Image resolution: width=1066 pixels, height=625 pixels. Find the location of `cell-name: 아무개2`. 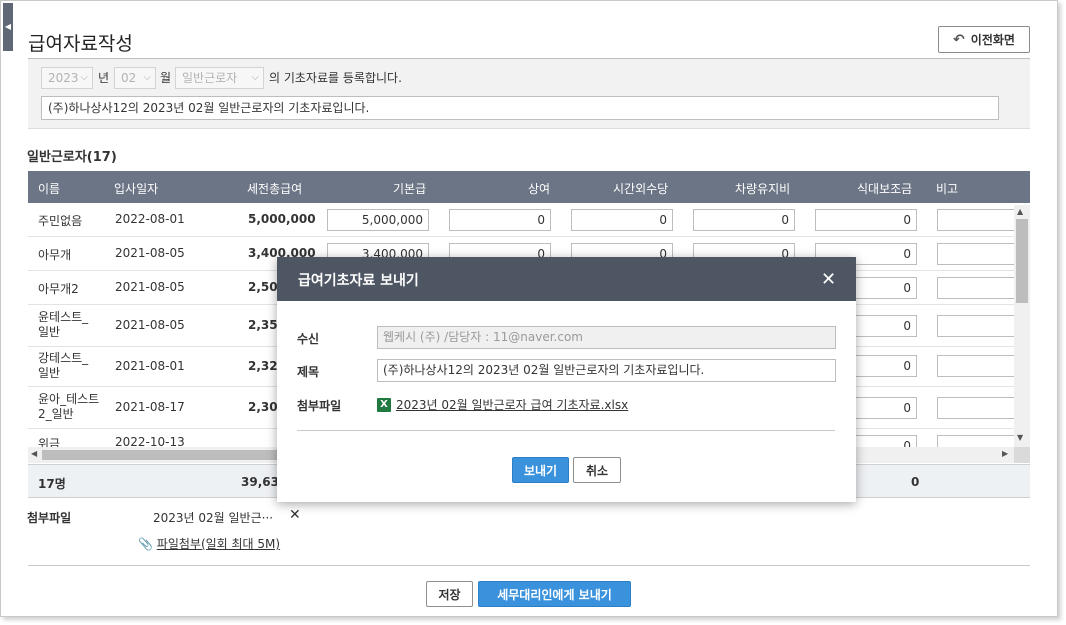

cell-name: 아무개2 is located at coordinates (58, 289).